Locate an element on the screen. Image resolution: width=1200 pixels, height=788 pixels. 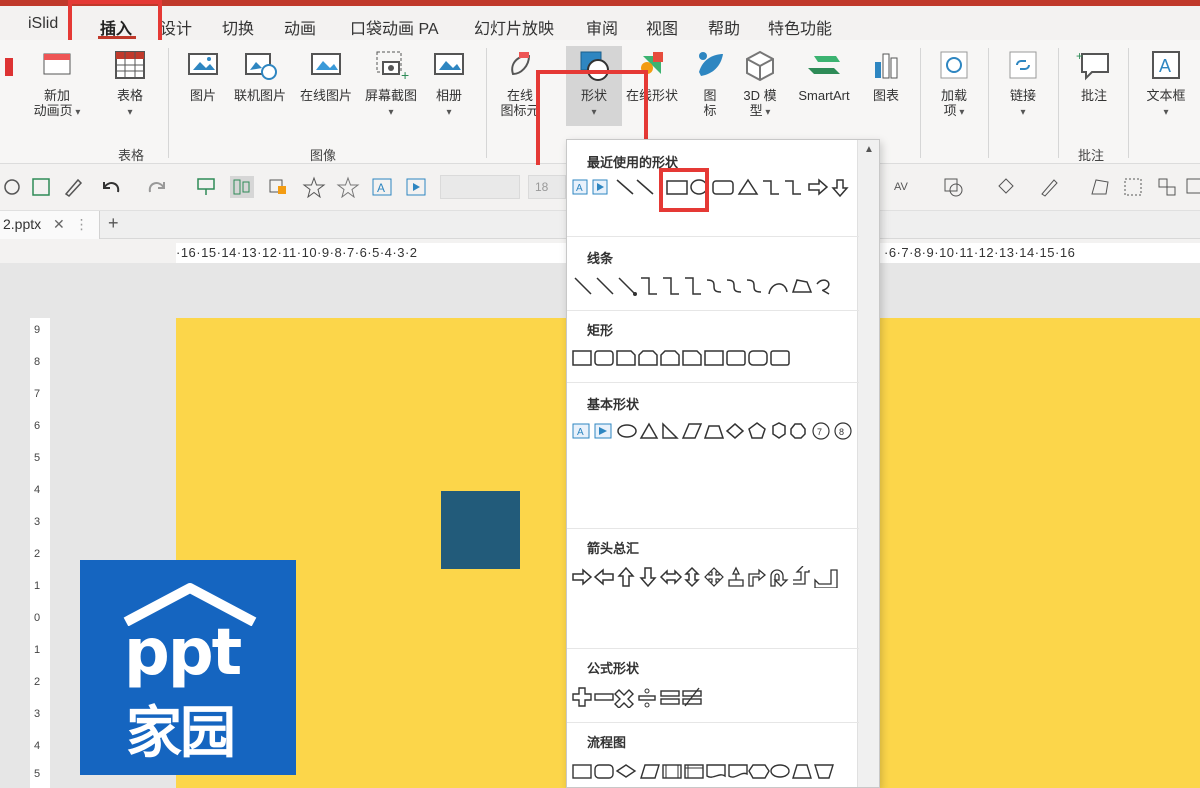
svg-text: 7 is located at coordinates (819, 432).